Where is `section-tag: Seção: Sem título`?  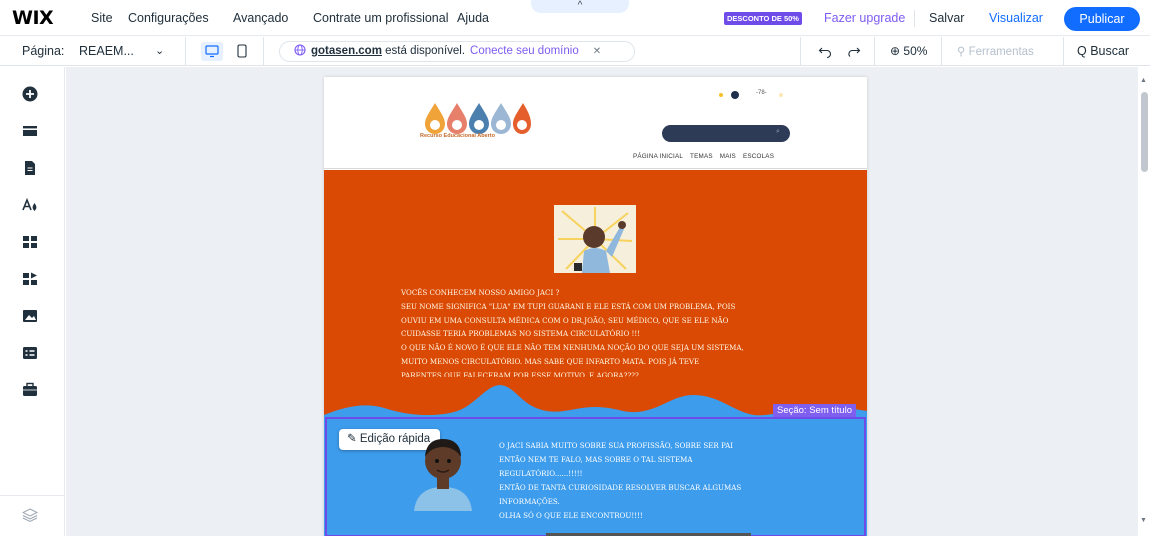
section-tag: Seção: Sem título is located at coordinates (814, 410).